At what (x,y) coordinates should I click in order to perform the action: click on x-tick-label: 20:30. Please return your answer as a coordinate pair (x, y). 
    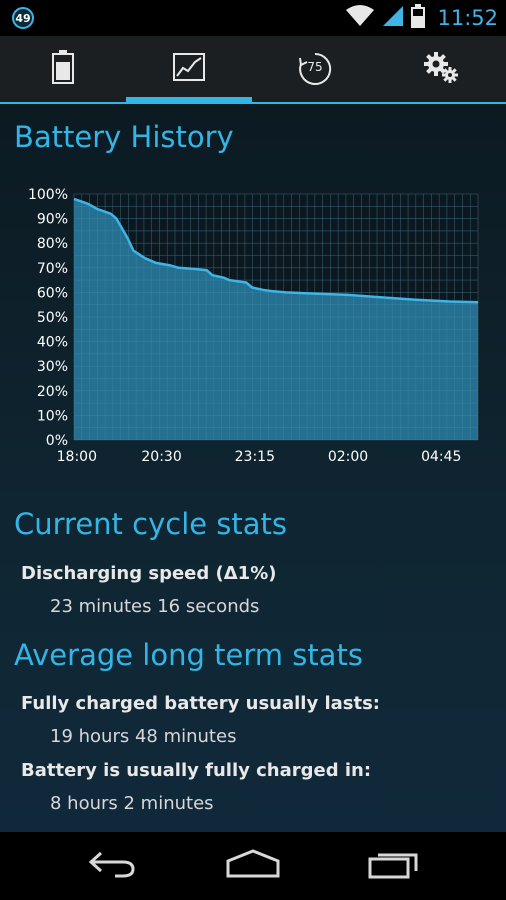
    Looking at the image, I should click on (161, 457).